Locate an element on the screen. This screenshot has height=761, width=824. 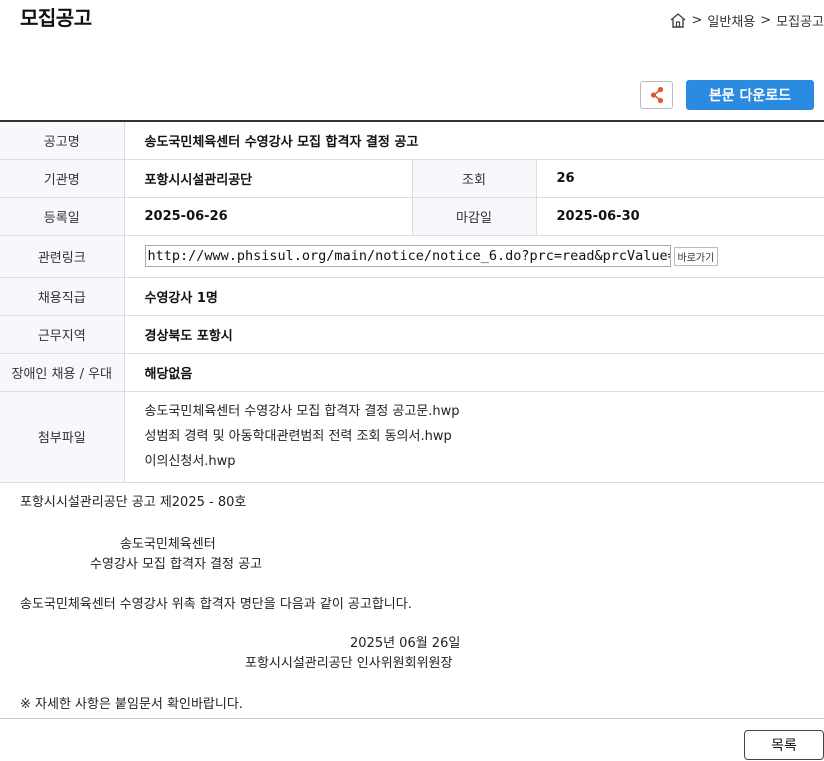
deadline-label: 마감일 is located at coordinates (474, 216).